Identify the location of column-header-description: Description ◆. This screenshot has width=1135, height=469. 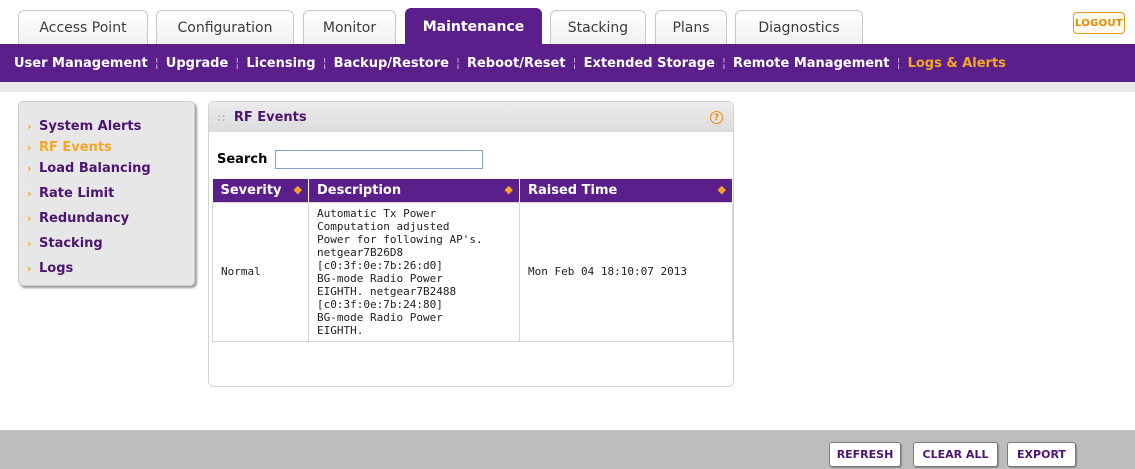
(414, 190).